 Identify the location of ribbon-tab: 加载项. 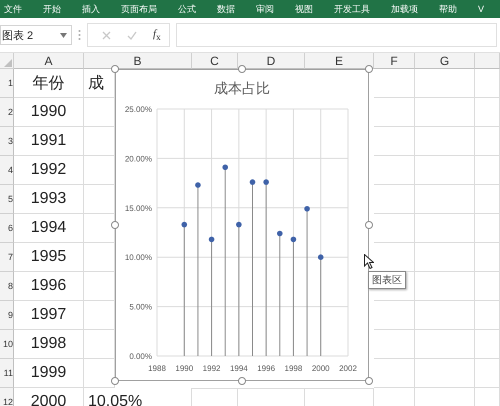
(404, 9).